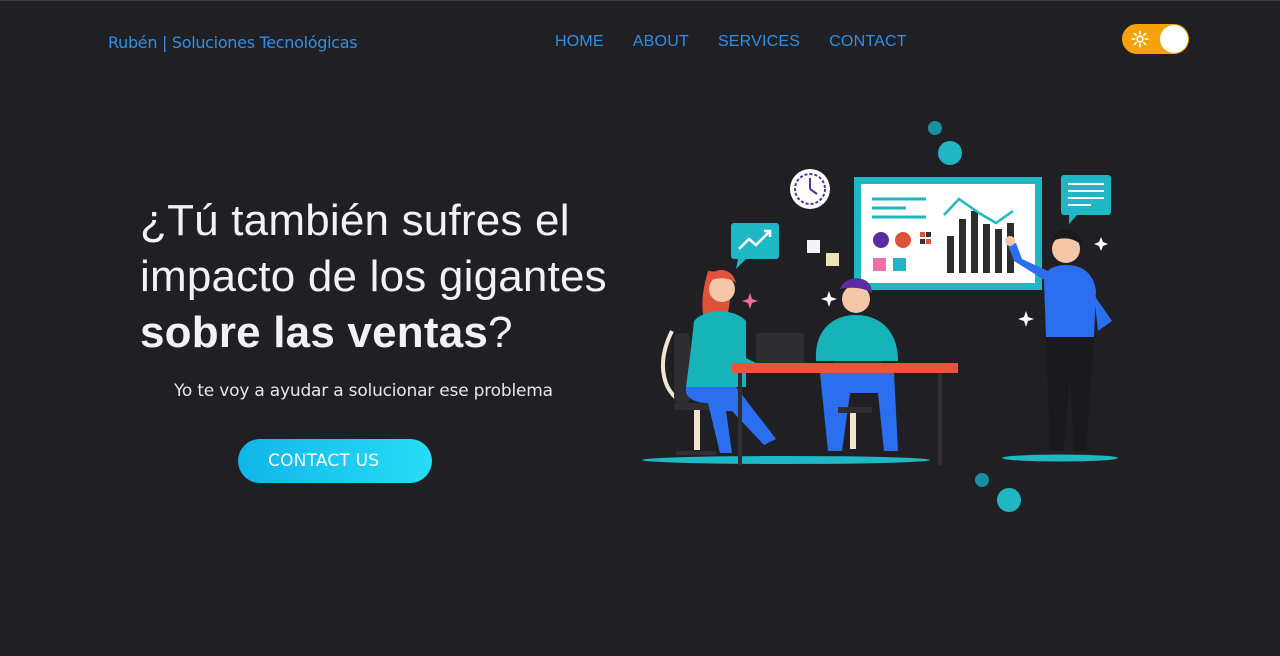  Describe the element at coordinates (373, 276) in the screenshot. I see `hero-title-line-2: impacto de los gigantes` at that location.